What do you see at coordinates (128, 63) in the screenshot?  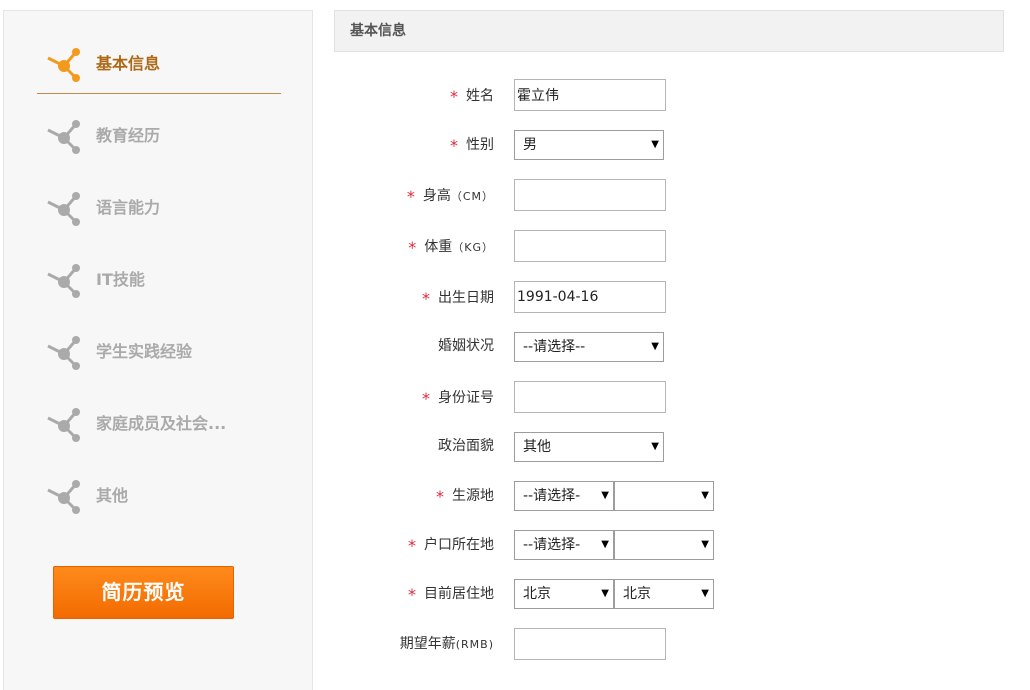 I see `sidebar-item-label: 基本信息` at bounding box center [128, 63].